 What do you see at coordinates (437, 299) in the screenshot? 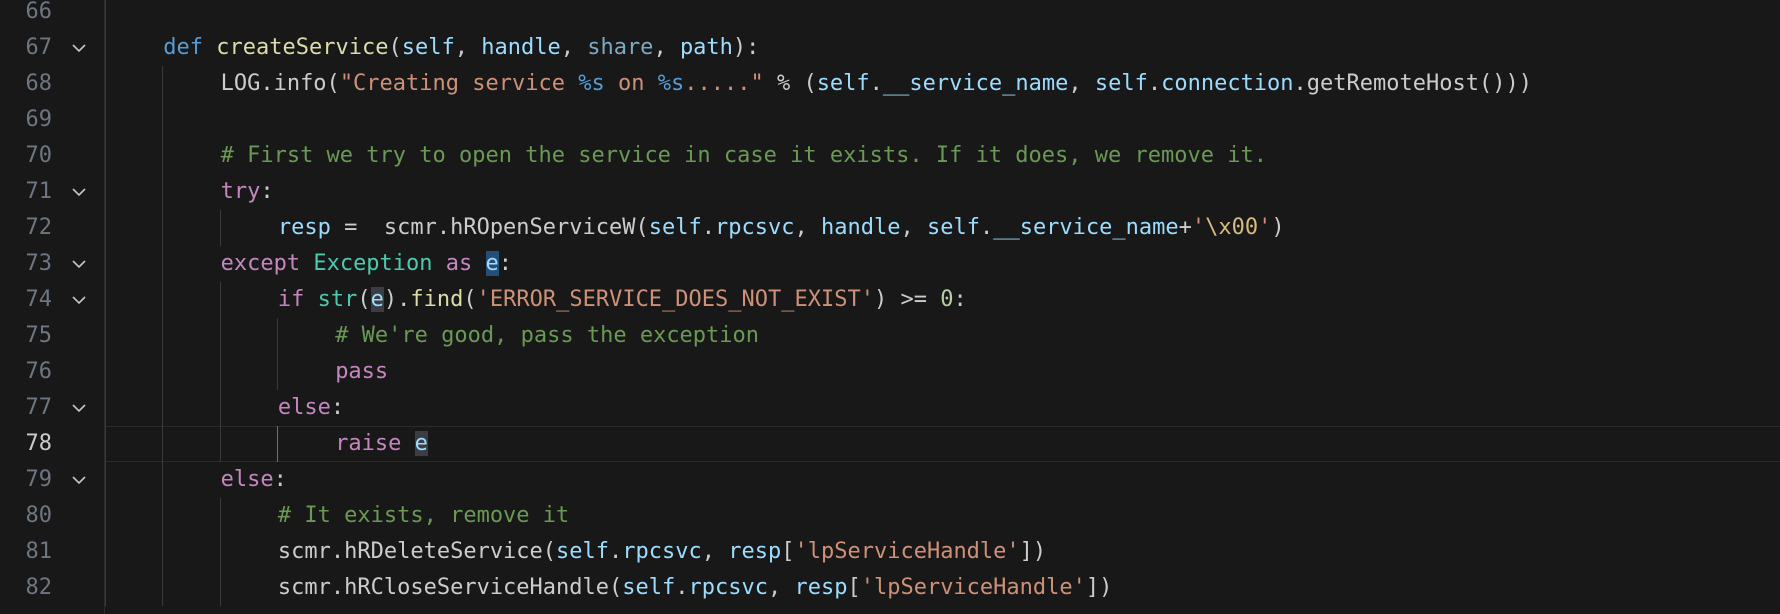
I see `code-token: find` at bounding box center [437, 299].